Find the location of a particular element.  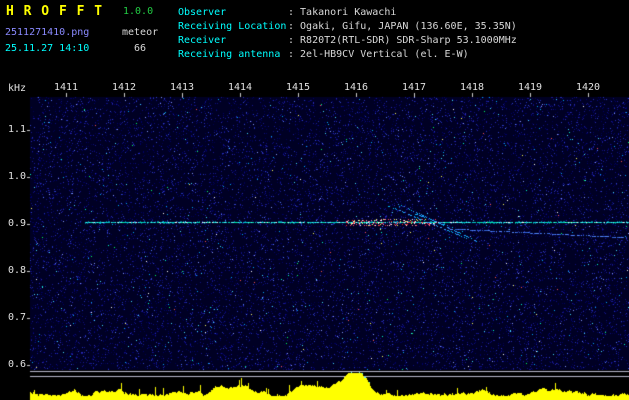

meteor-count: 66 is located at coordinates (140, 48).